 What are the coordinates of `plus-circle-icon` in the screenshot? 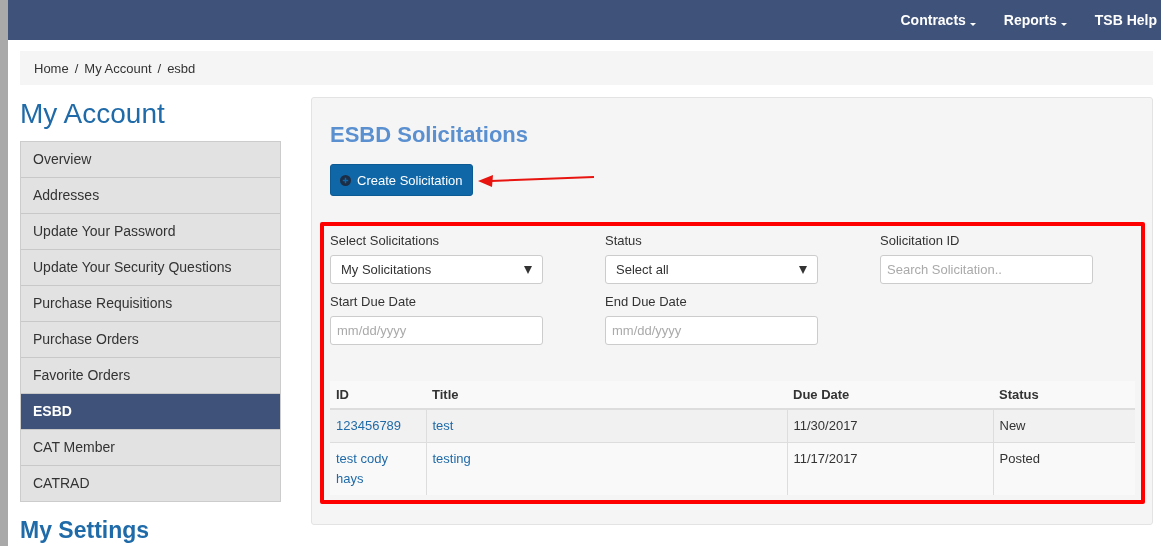 It's located at (345, 180).